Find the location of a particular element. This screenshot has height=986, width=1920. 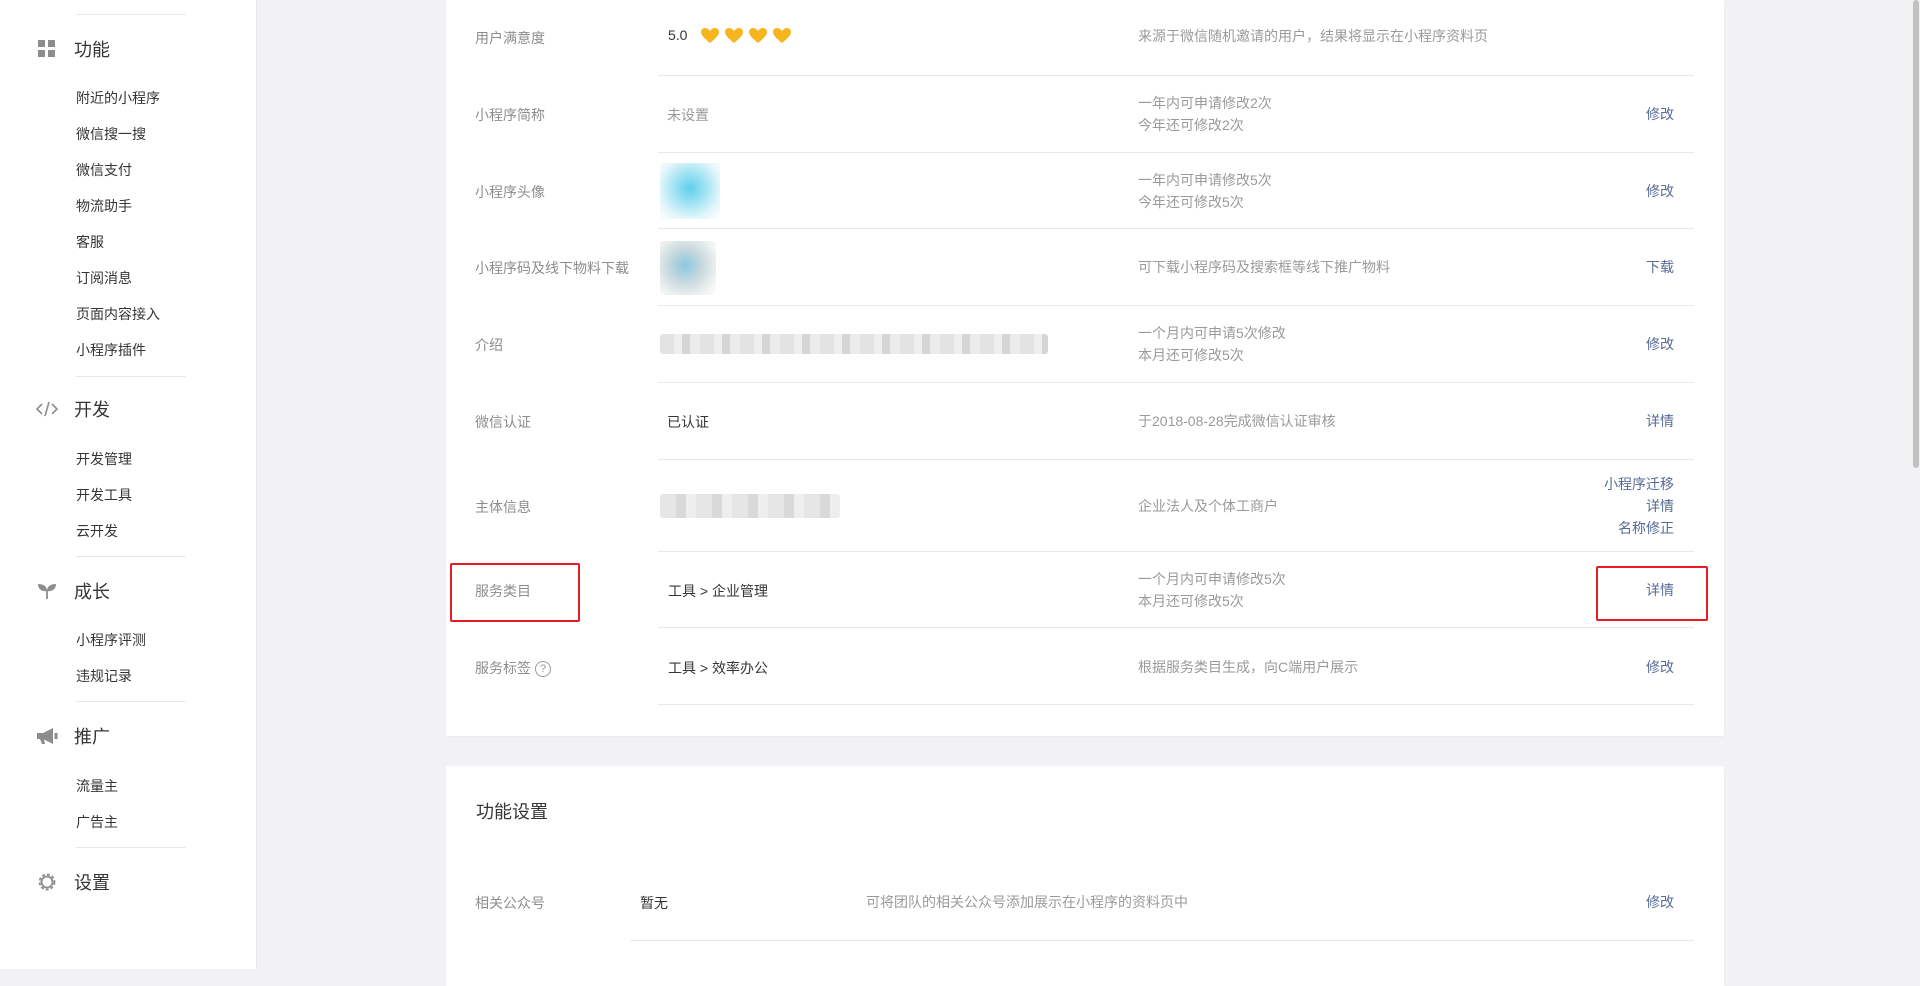

row-label: 小程序简称 is located at coordinates (510, 115).